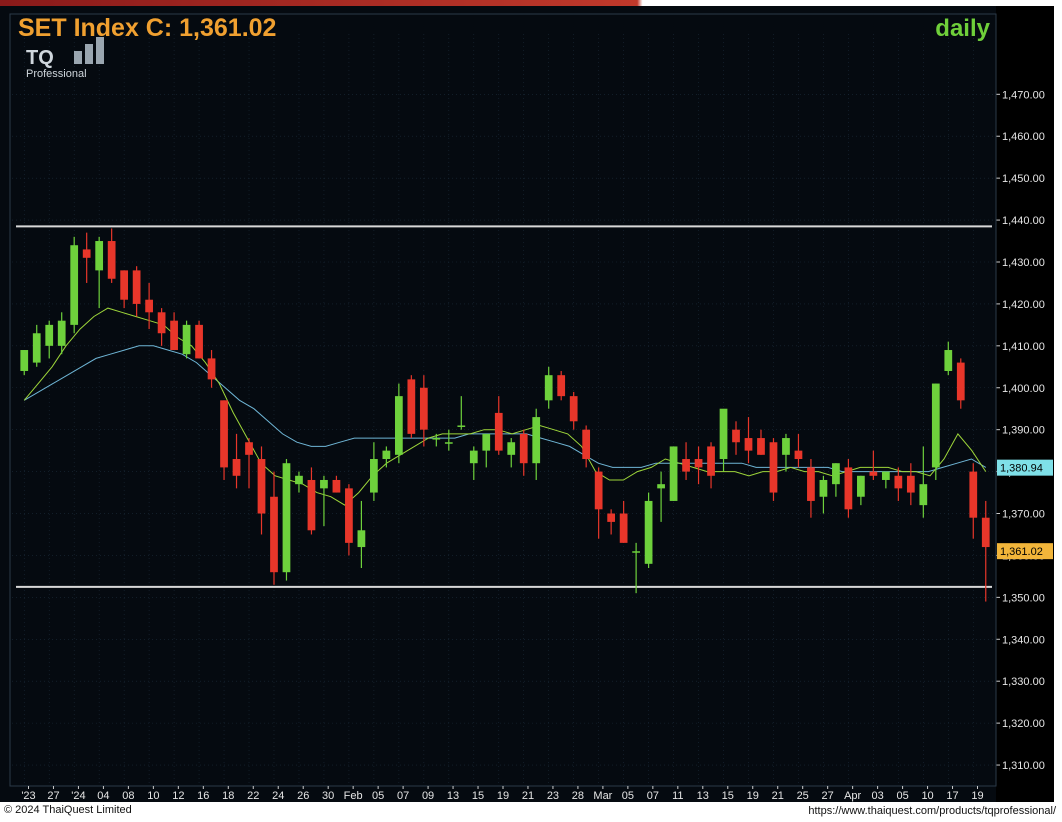 This screenshot has width=1062, height=822. I want to click on x-tick-label: 04, so click(103, 796).